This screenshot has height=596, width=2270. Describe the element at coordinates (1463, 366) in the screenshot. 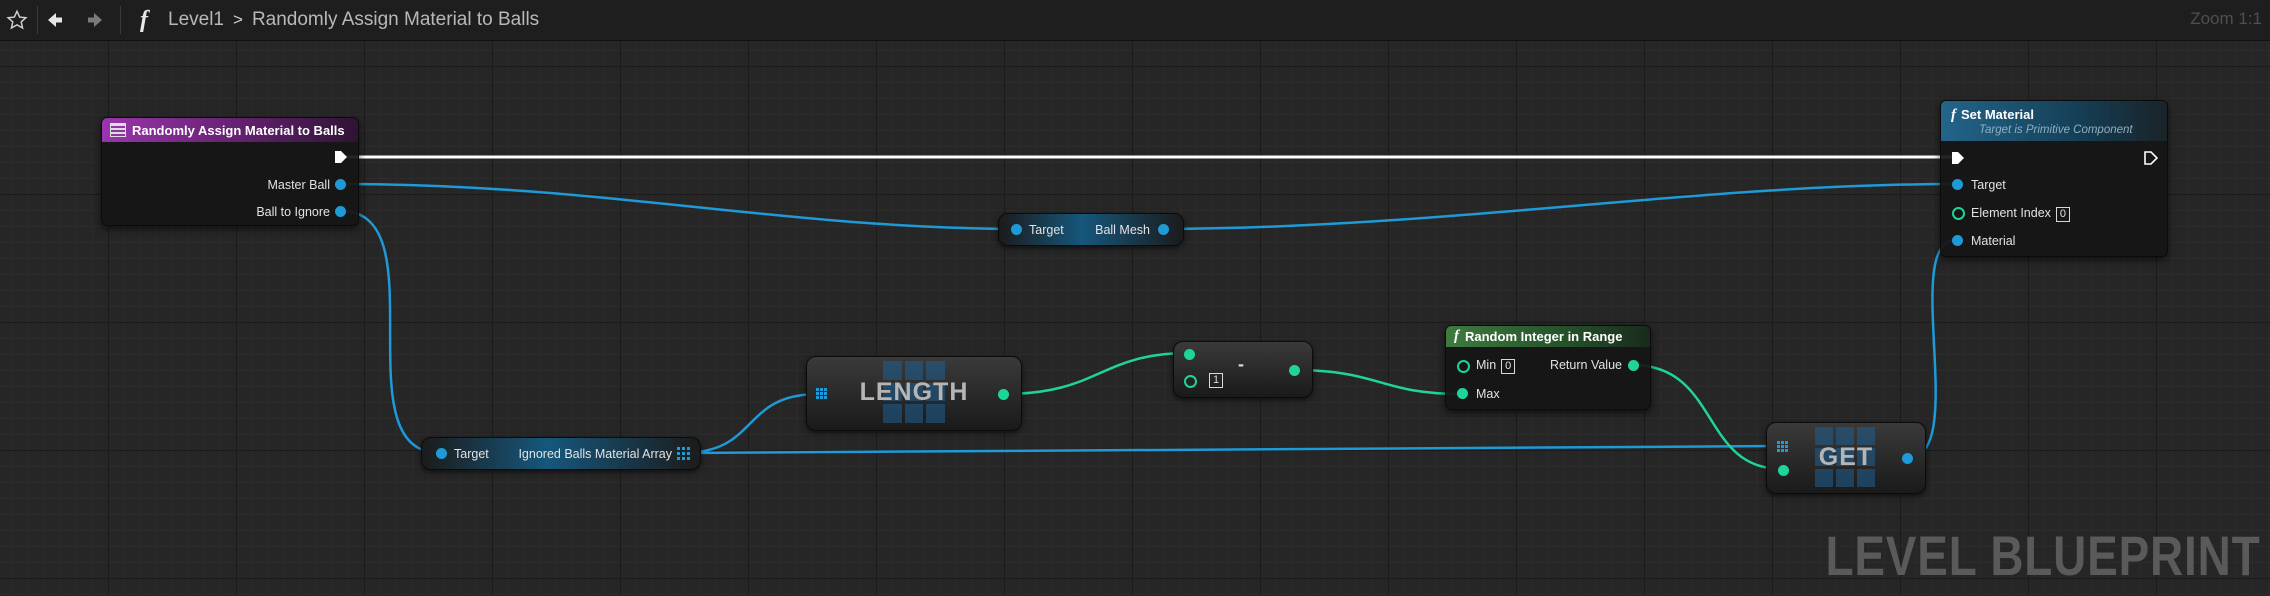

I see `min-pin` at that location.